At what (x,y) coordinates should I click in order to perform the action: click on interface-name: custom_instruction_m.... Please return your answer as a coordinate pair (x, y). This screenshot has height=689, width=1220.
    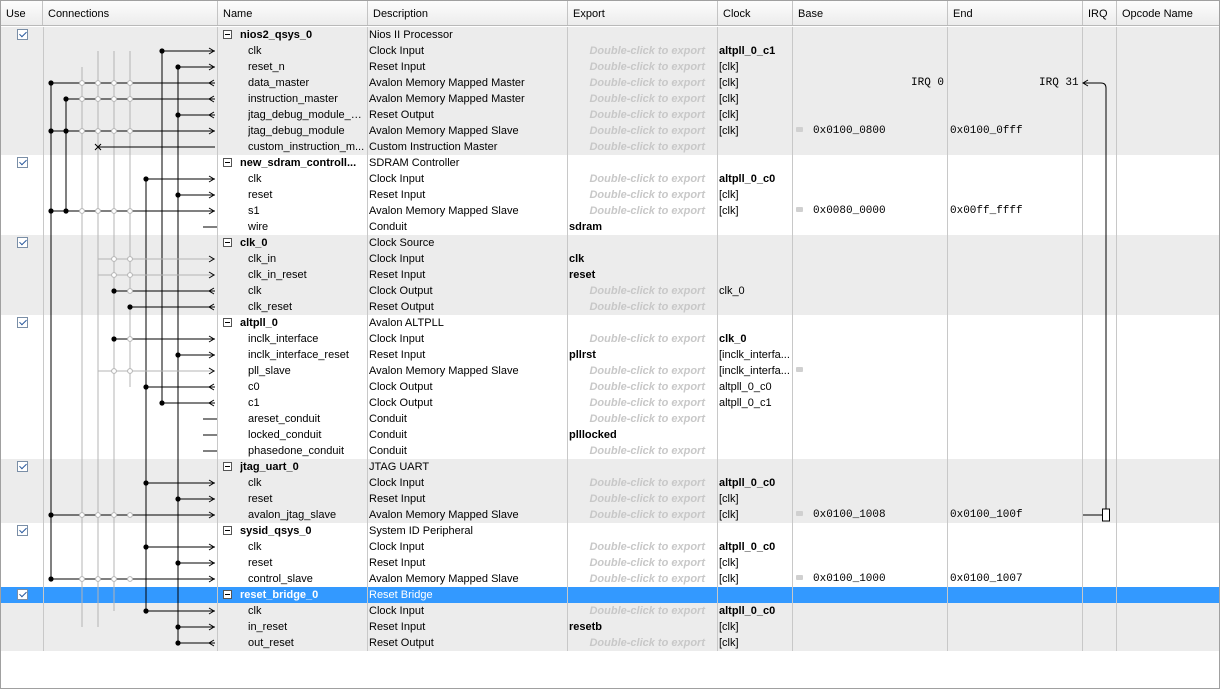
    Looking at the image, I should click on (306, 147).